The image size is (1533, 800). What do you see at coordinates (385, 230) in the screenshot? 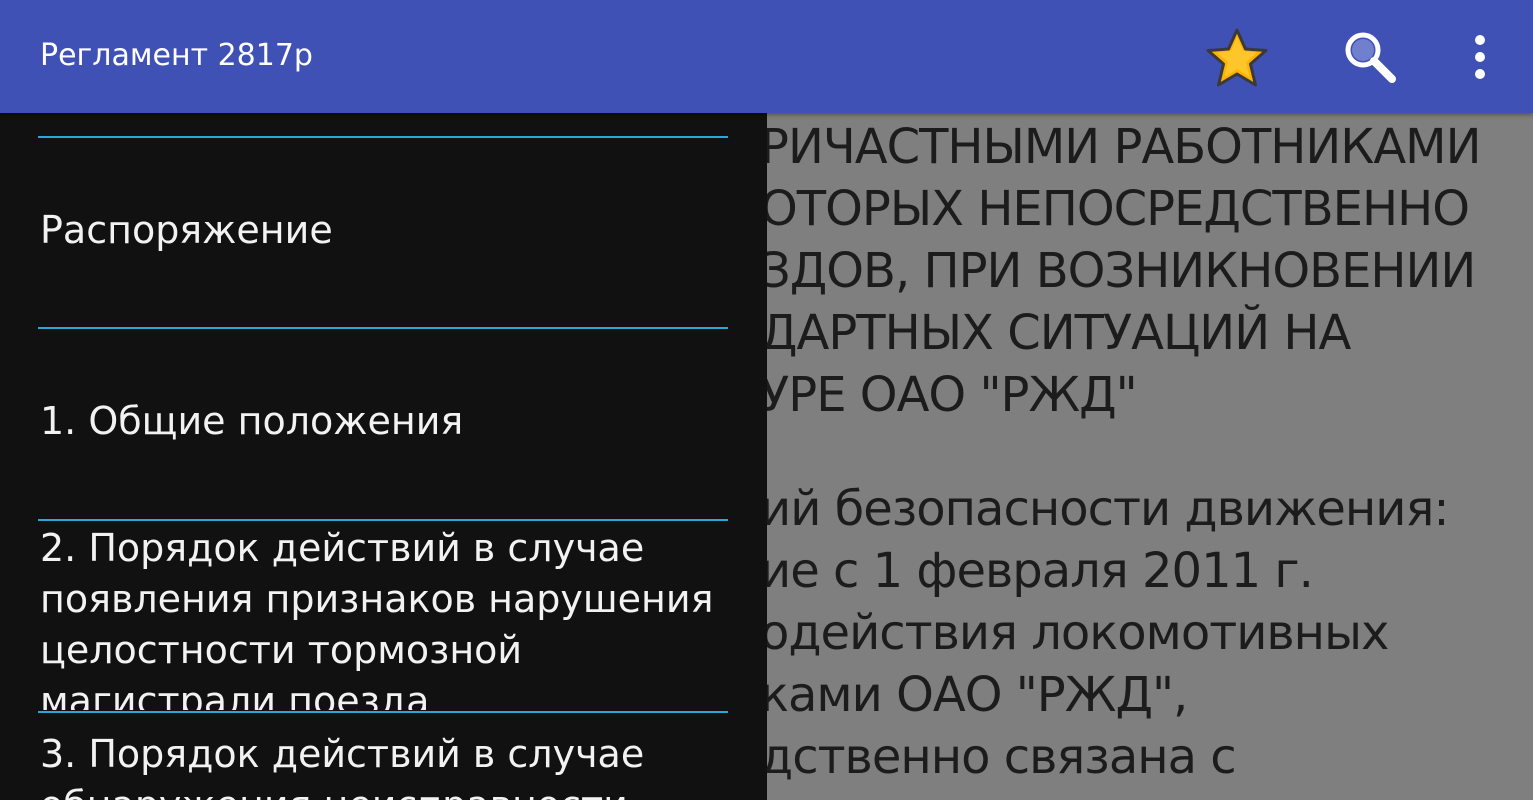
I see `drawer-item-order: Распоряжение` at bounding box center [385, 230].